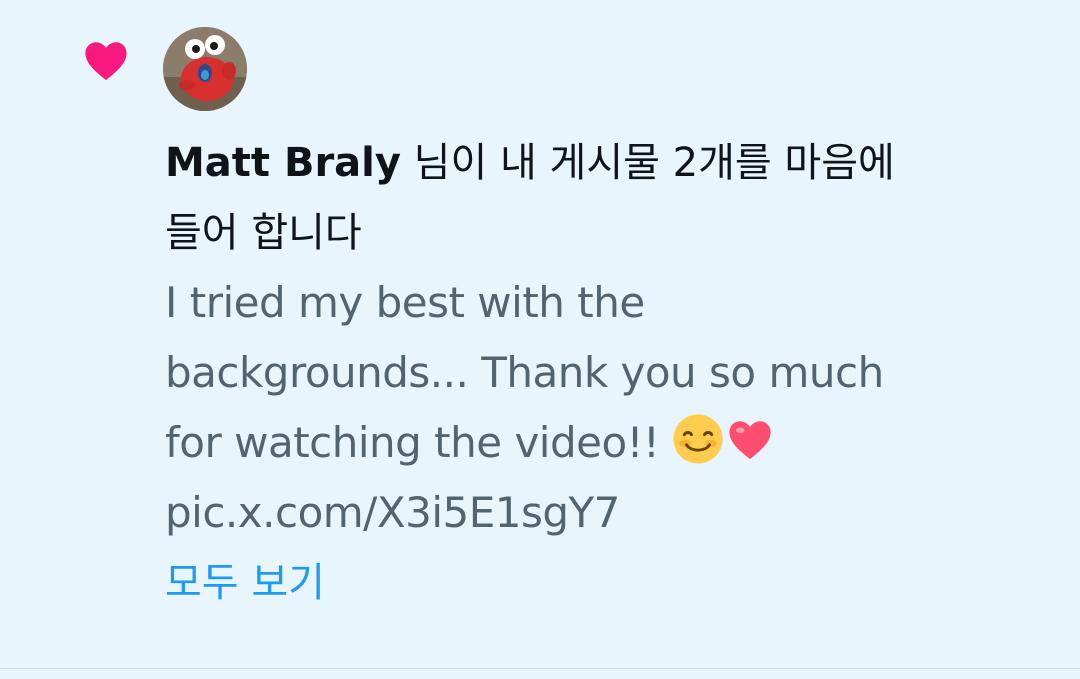  I want to click on post-text-line: for watching the video!!, so click(605, 443).